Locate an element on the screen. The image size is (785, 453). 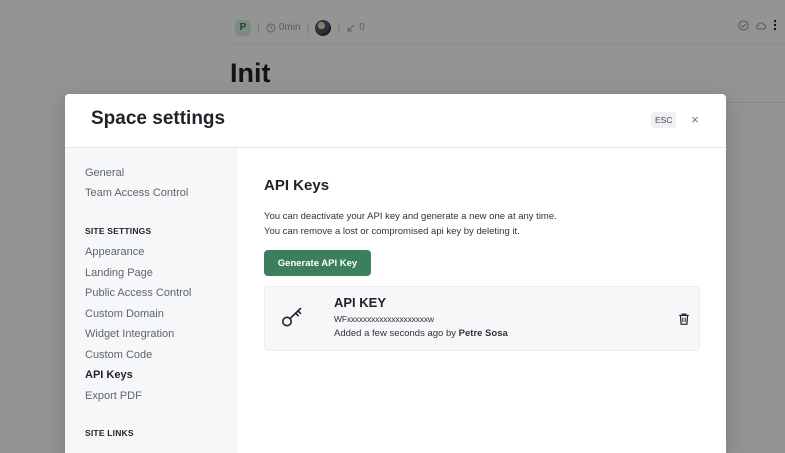
close-icon: × is located at coordinates (695, 120).